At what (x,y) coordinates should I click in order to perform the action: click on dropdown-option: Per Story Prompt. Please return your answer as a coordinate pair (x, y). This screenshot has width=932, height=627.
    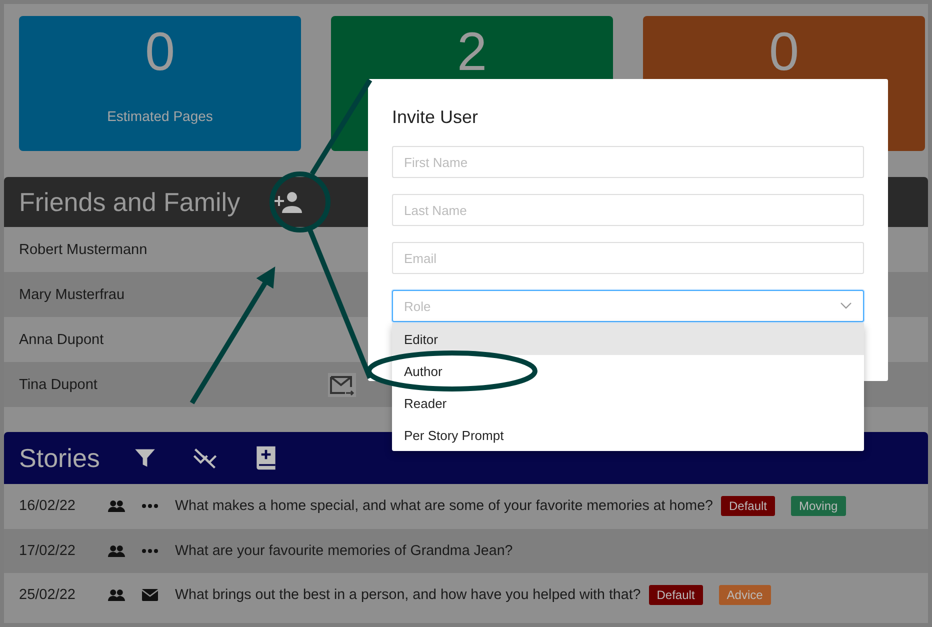
    Looking at the image, I should click on (628, 435).